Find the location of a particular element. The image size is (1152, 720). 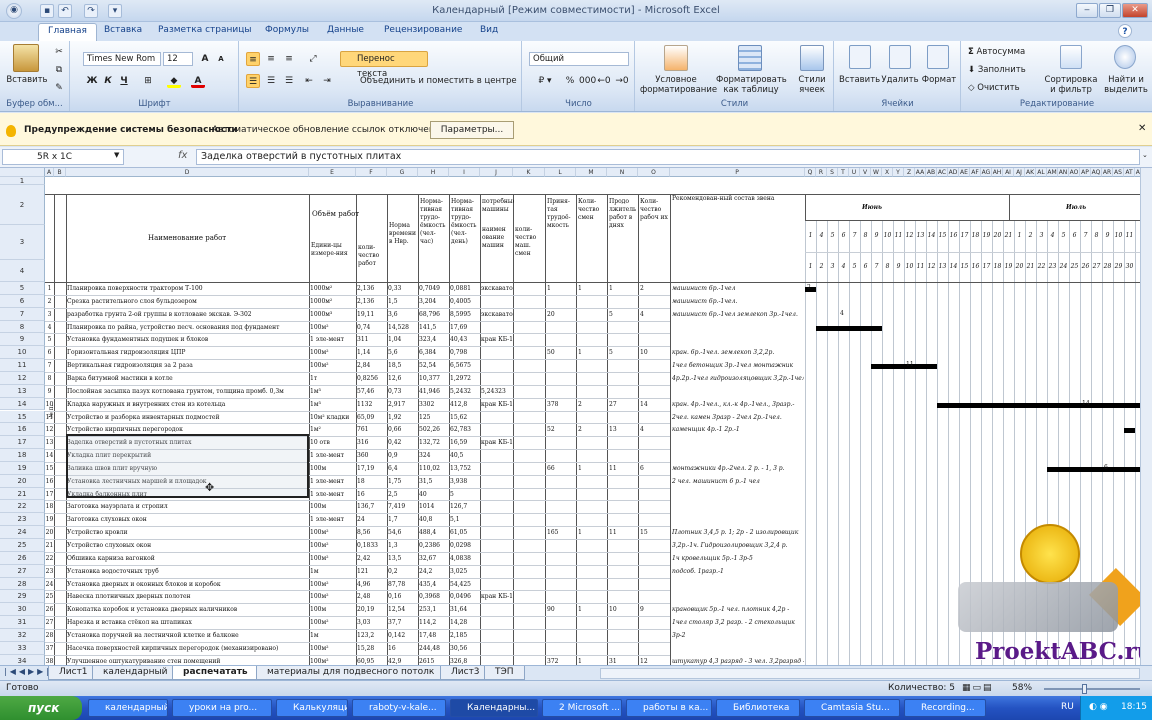

column-header-f: F is located at coordinates (371, 172).